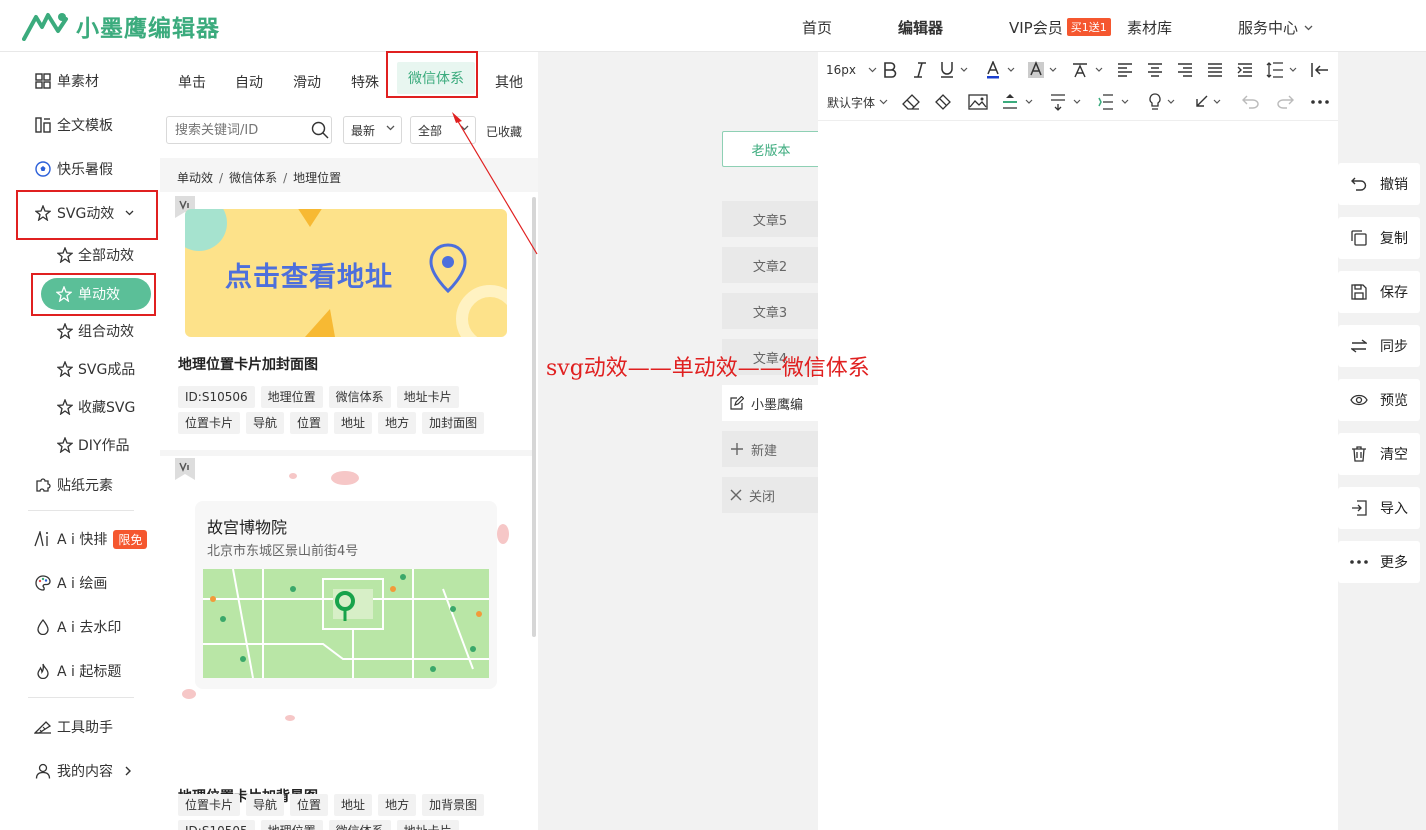 This screenshot has width=1426, height=830. I want to click on underline-icon, so click(955, 70).